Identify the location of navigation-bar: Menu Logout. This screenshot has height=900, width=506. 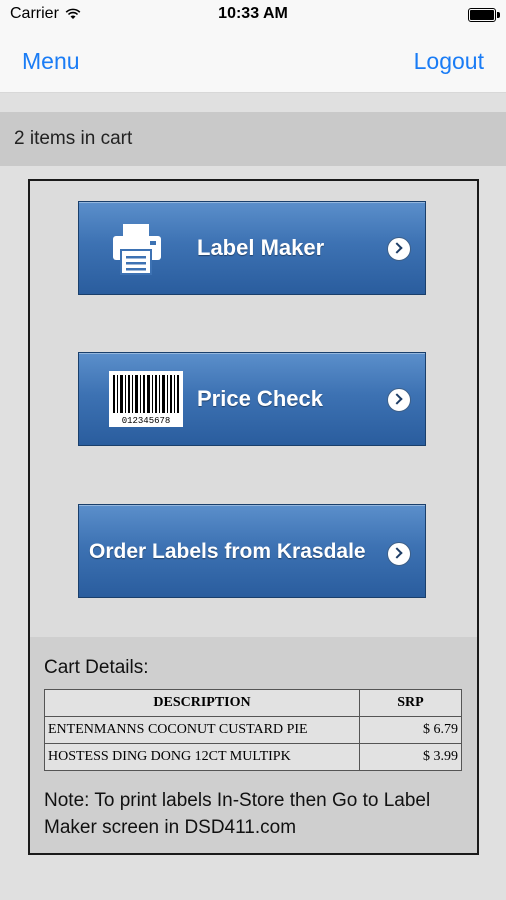
(253, 61).